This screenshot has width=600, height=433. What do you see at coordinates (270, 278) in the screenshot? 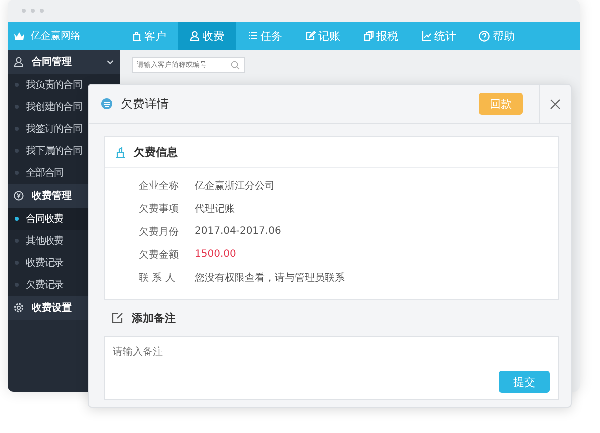
I see `field-value: 您没有权限查看，请与管理员联系` at bounding box center [270, 278].